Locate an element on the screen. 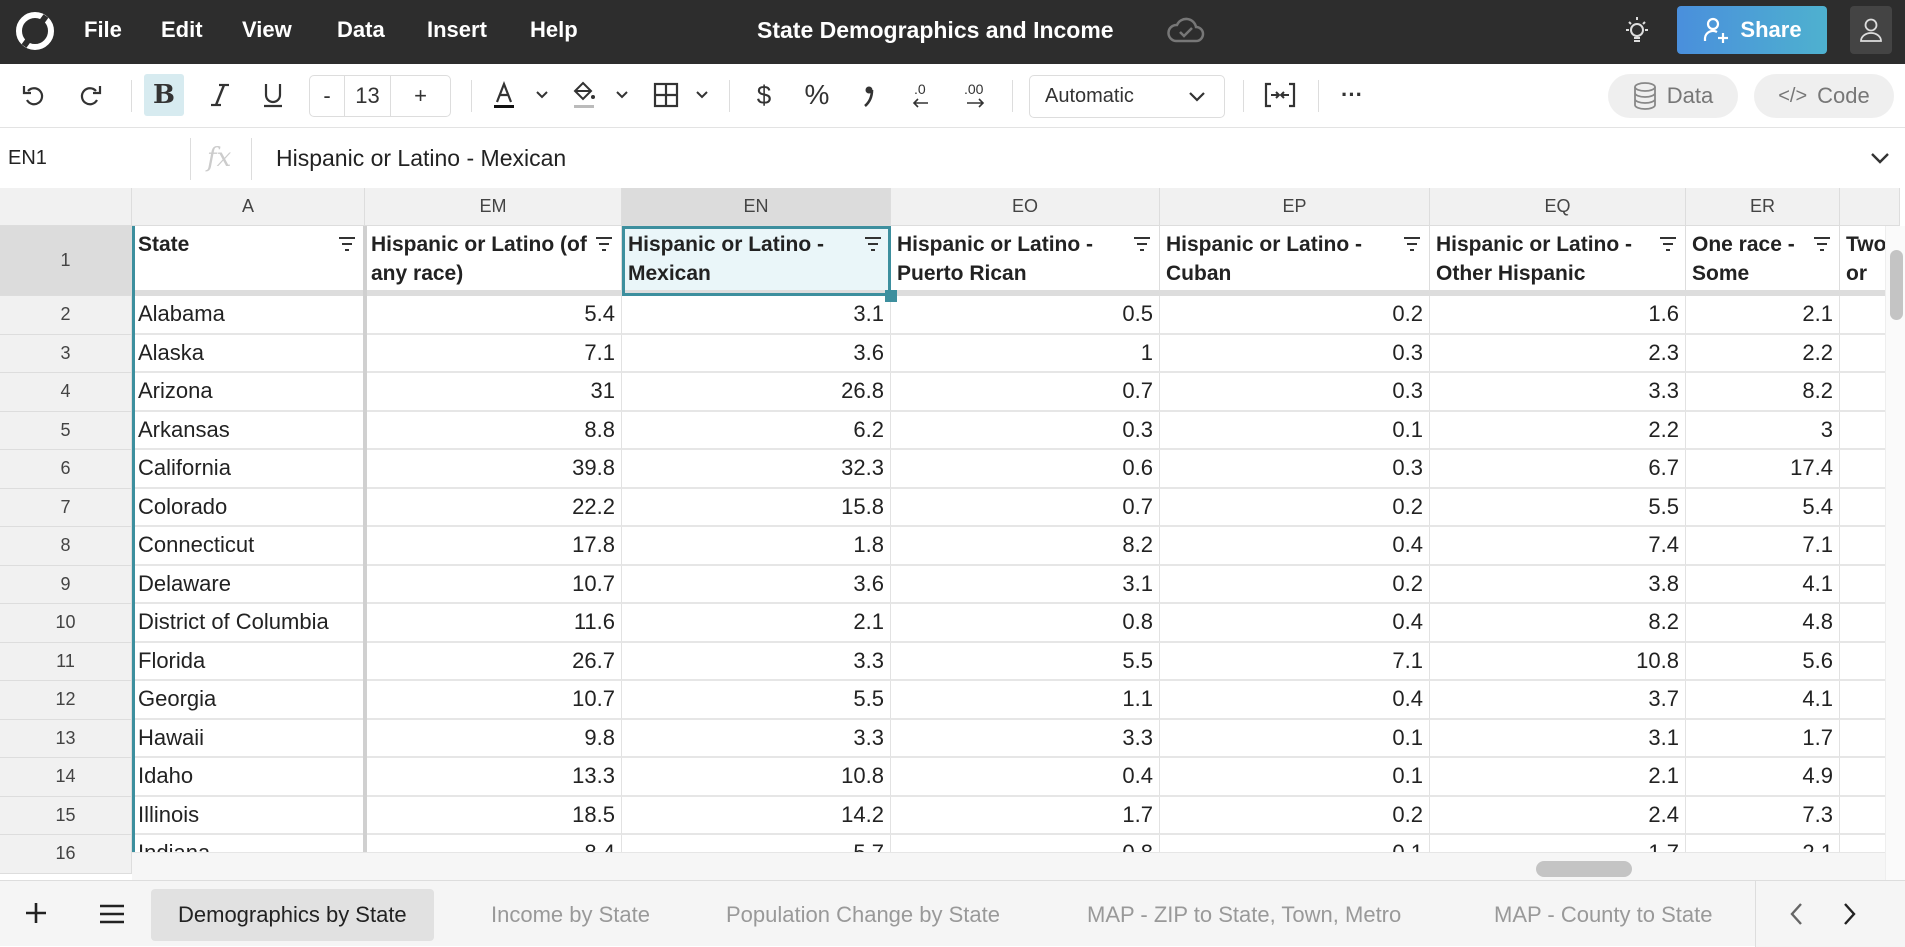  chevron-left-icon is located at coordinates (1797, 914).